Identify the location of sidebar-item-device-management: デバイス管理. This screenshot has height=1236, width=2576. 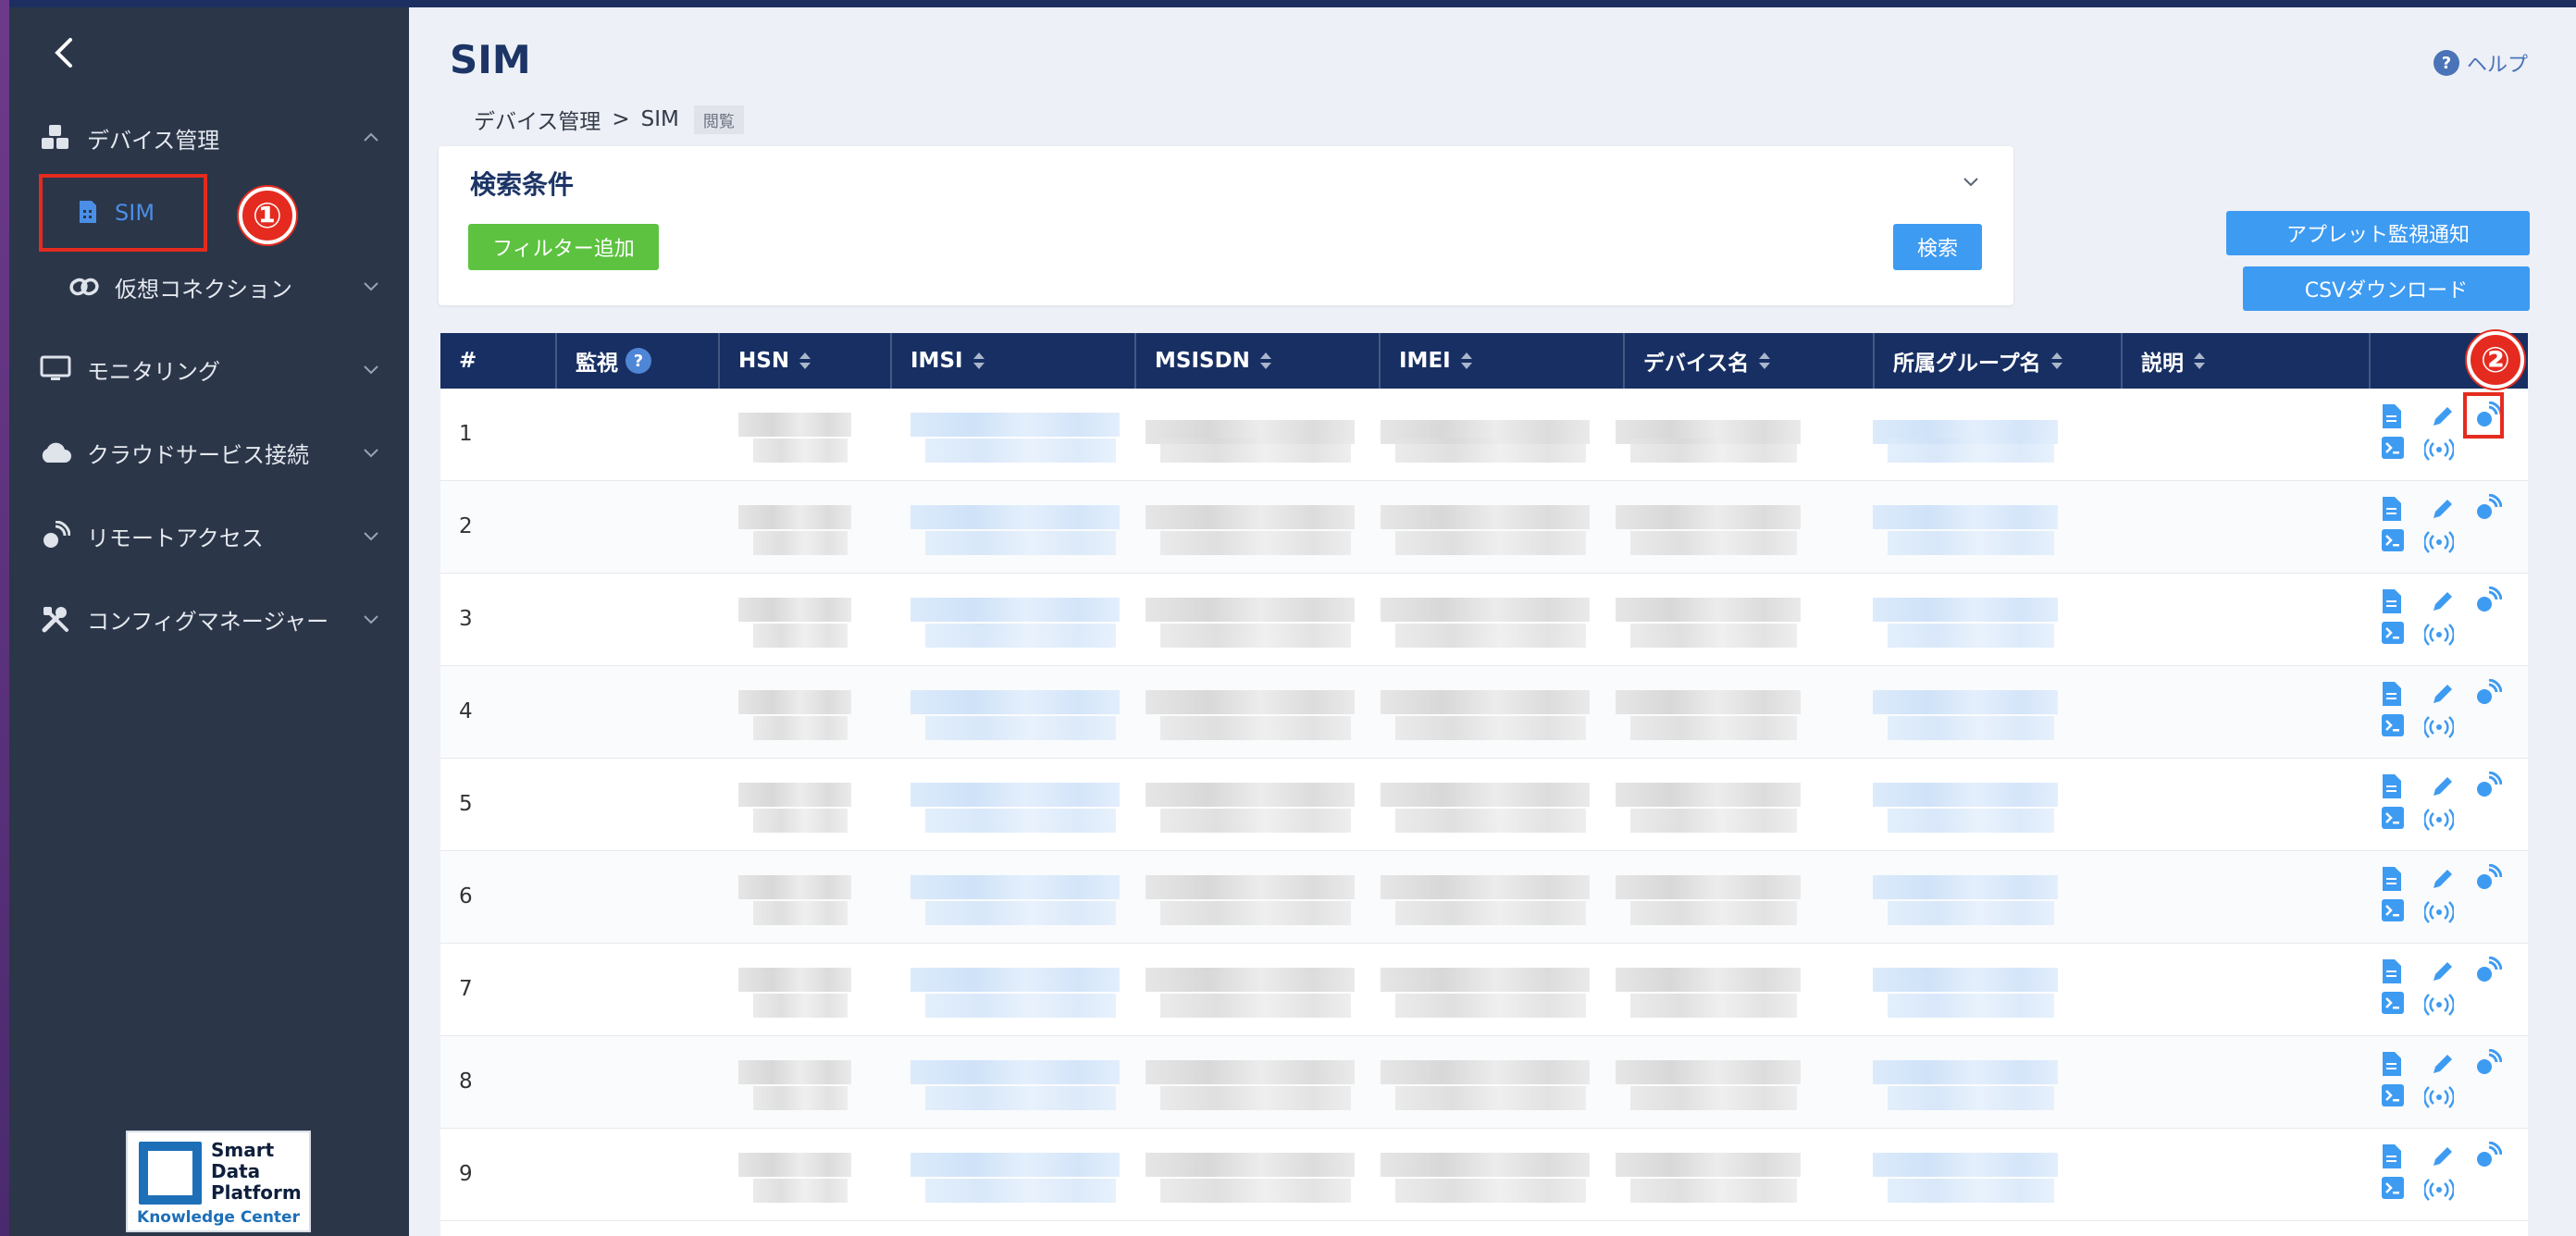
(209, 137).